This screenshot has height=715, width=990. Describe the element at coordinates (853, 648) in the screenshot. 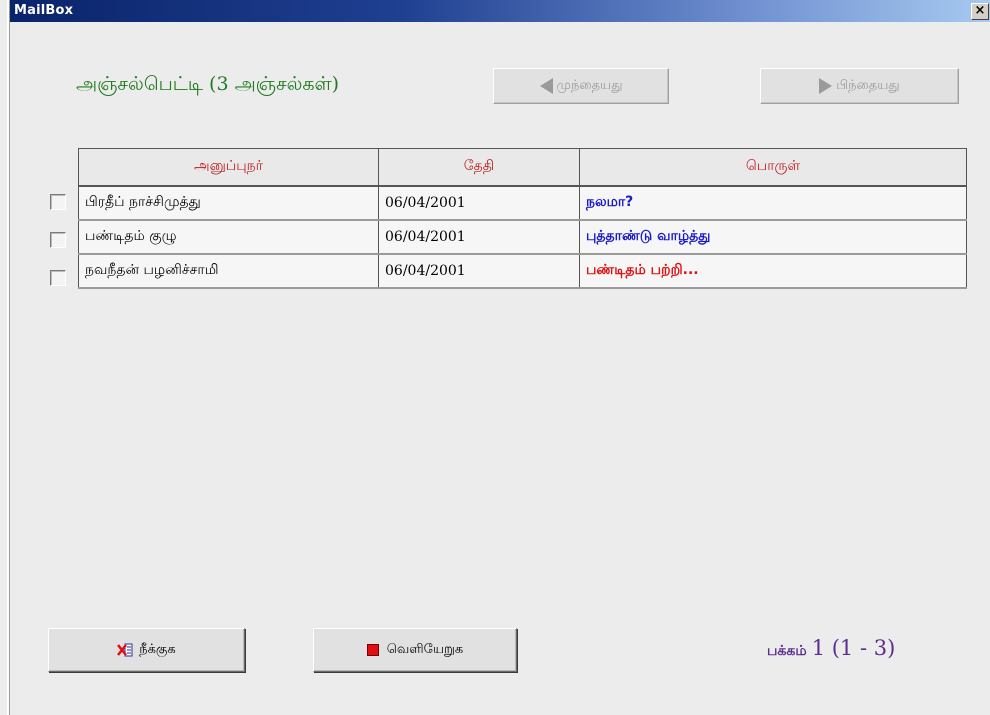

I see `page-value: 1 (1 - 3)` at that location.